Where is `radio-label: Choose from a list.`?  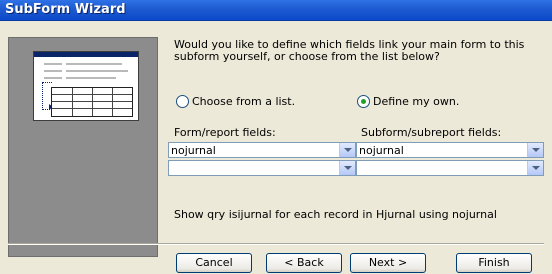 radio-label: Choose from a list. is located at coordinates (243, 101).